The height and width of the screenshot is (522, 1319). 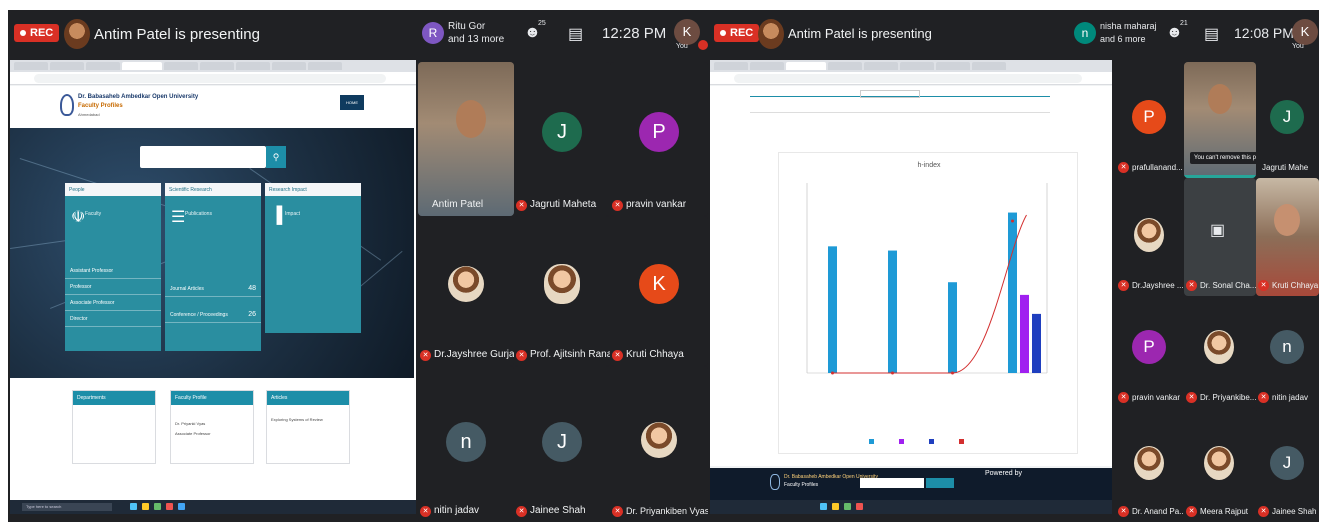 I want to click on others-avatar: n, so click(x=1085, y=33).